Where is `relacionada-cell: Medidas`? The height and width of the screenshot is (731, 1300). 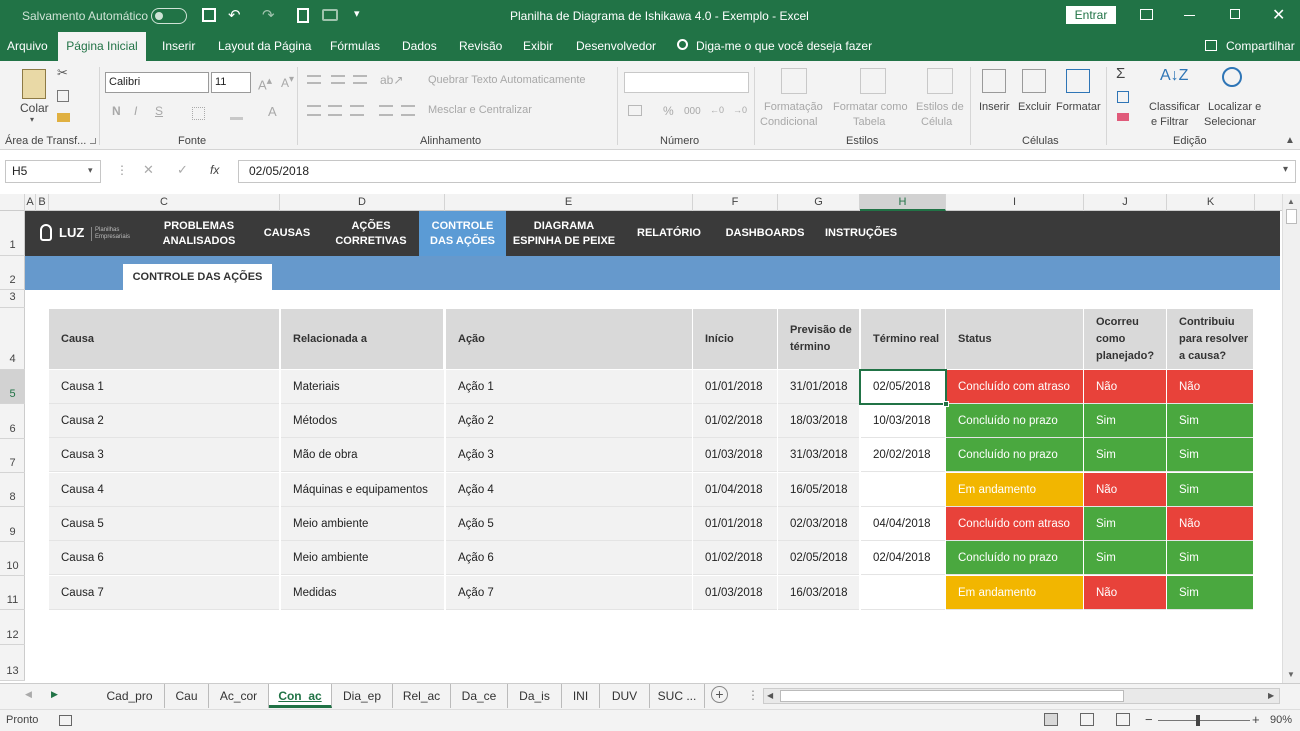
relacionada-cell: Medidas is located at coordinates (362, 593).